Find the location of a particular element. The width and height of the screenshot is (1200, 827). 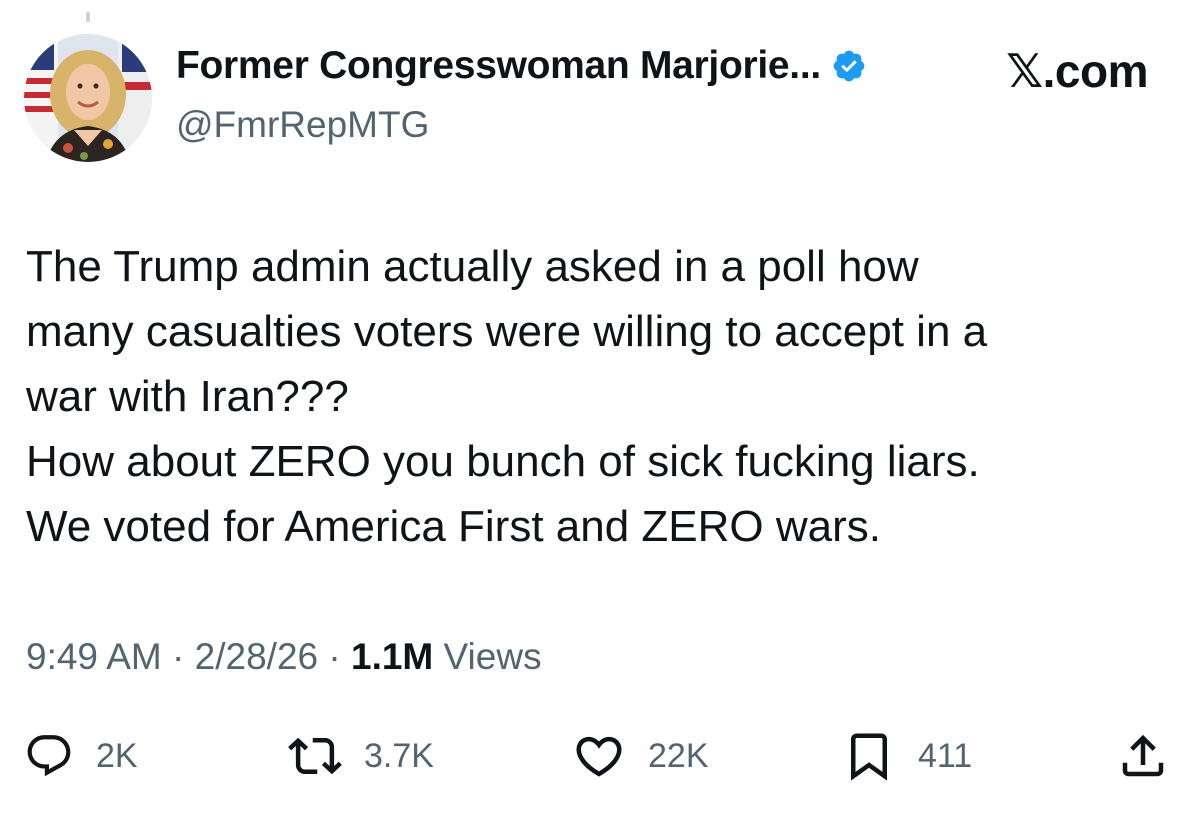

bookmark-count: 411 is located at coordinates (945, 755).